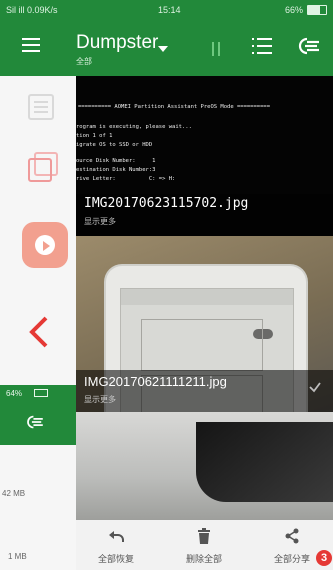 This screenshot has height=570, width=333. What do you see at coordinates (155, 381) in the screenshot?
I see `photo-filename: IMG20170621111211.jpg` at bounding box center [155, 381].